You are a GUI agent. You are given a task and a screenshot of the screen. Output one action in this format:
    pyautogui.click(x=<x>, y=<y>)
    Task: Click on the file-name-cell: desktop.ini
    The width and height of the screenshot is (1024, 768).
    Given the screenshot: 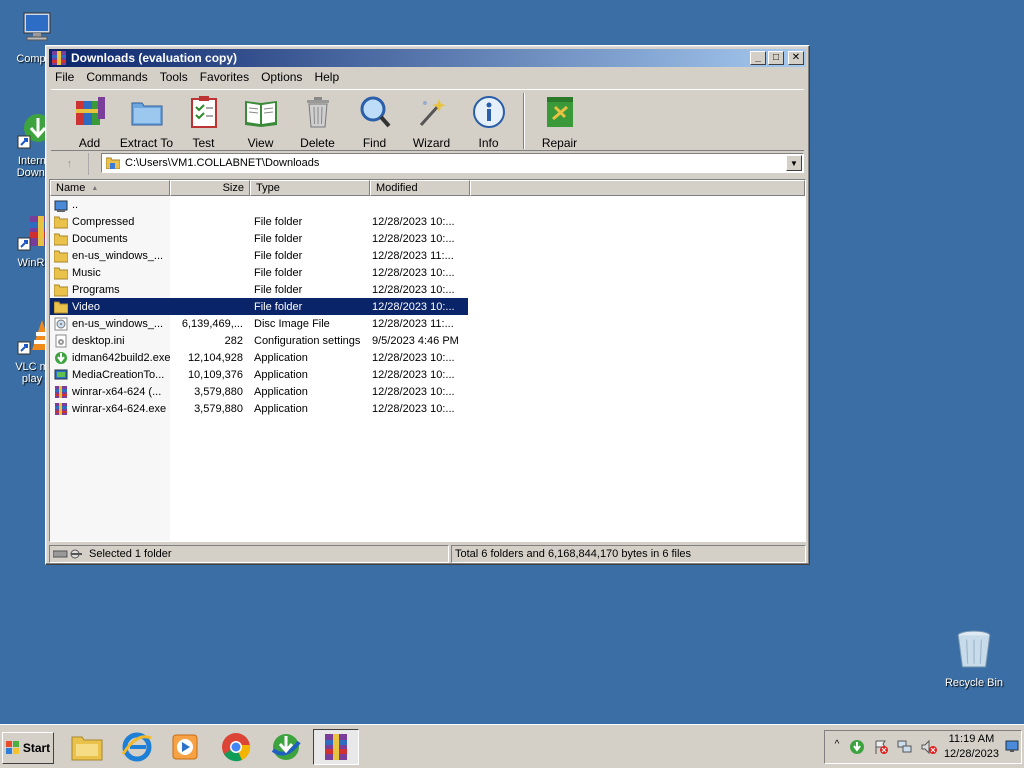 What is the action you would take?
    pyautogui.click(x=110, y=341)
    